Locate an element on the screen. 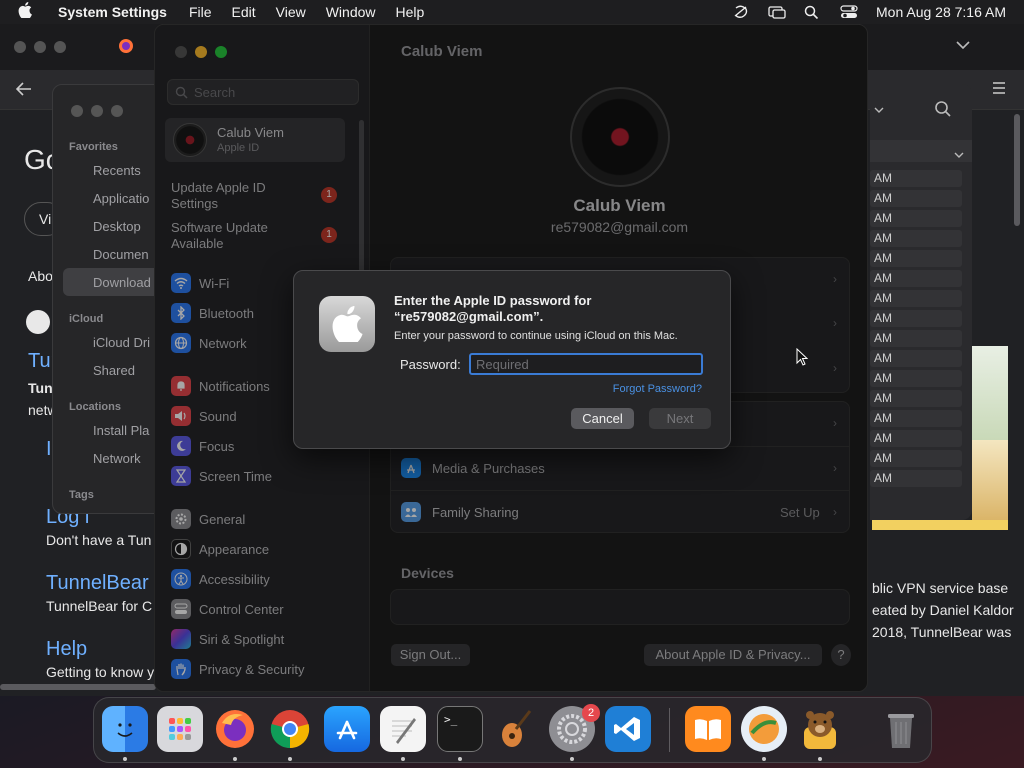  finder-item-desktop: Desktop is located at coordinates (117, 226).